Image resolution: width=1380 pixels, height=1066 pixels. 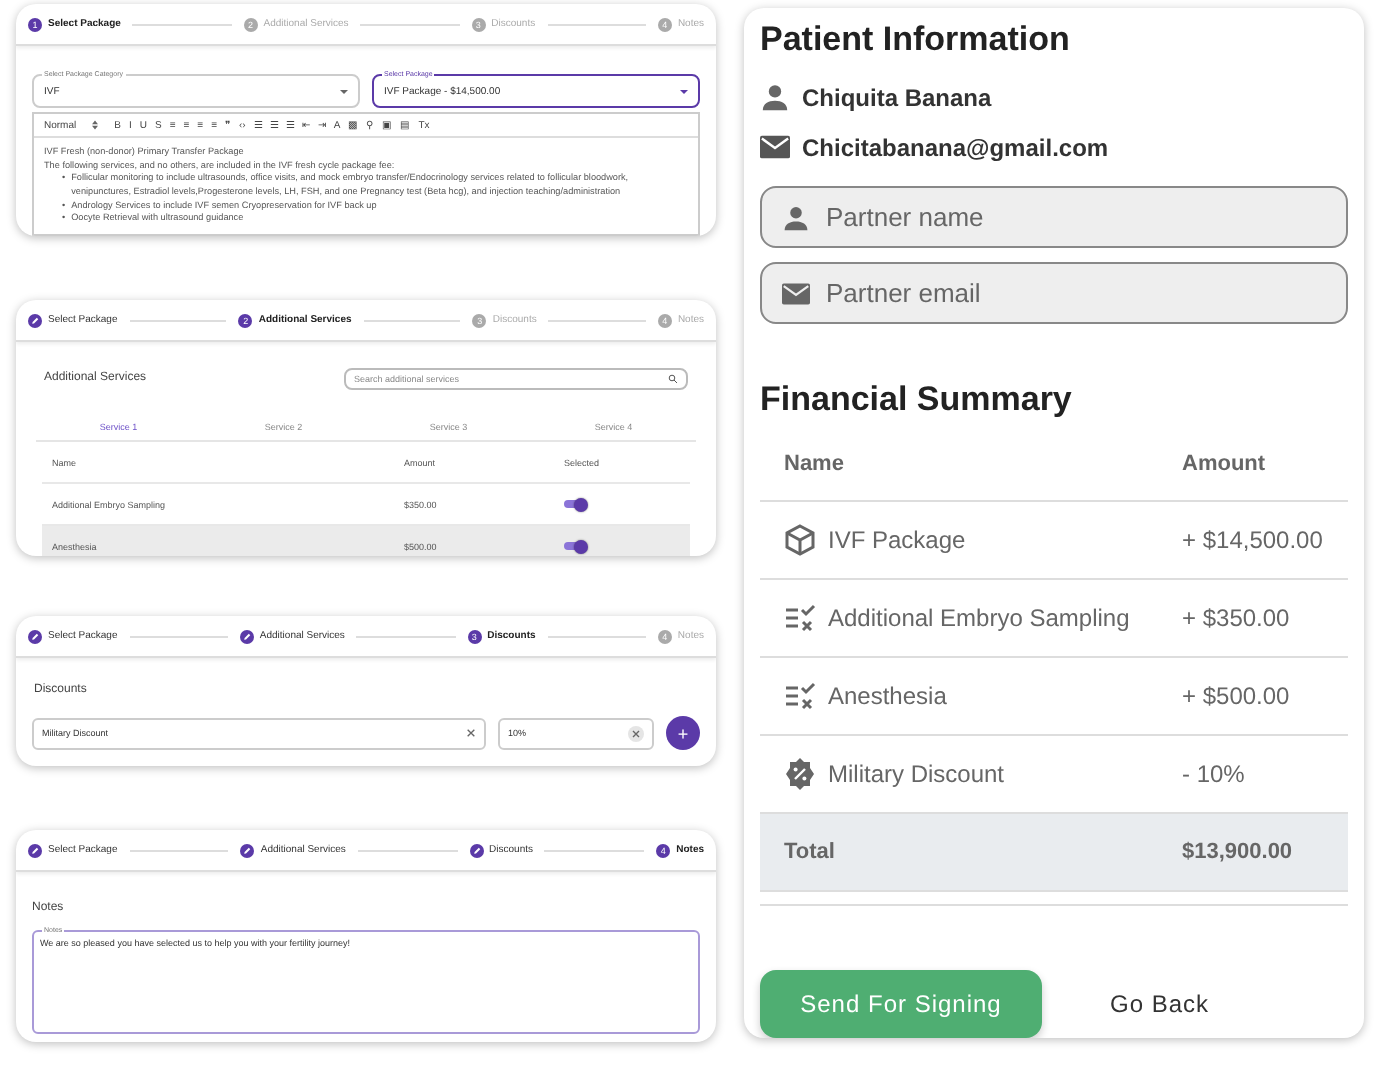 I want to click on column-header: Name, so click(x=815, y=464).